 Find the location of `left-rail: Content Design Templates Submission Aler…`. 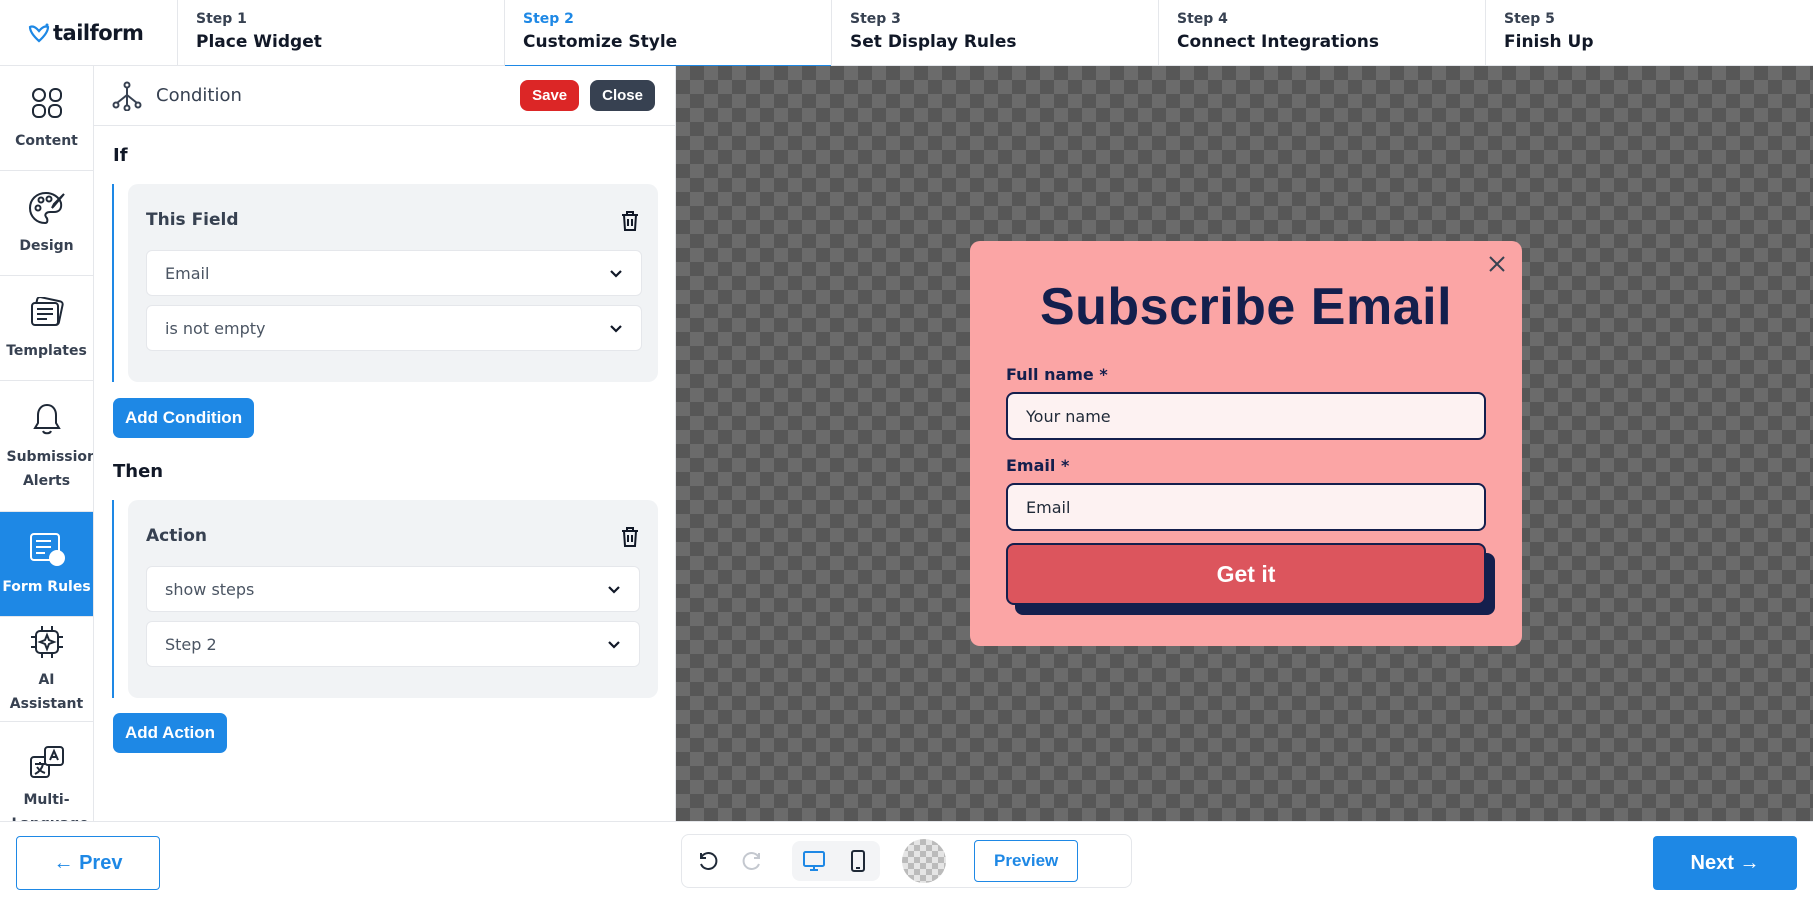

left-rail: Content Design Templates Submission Aler… is located at coordinates (47, 443).